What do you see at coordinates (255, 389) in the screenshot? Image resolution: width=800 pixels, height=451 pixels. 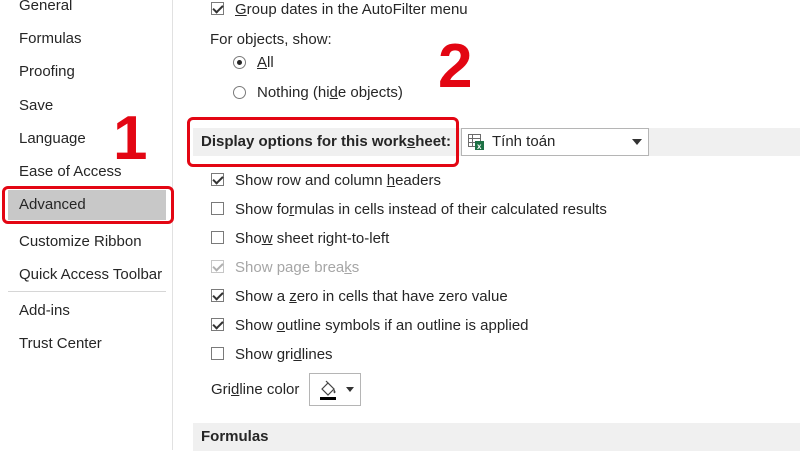 I see `gridline-color-label: Gridline color` at bounding box center [255, 389].